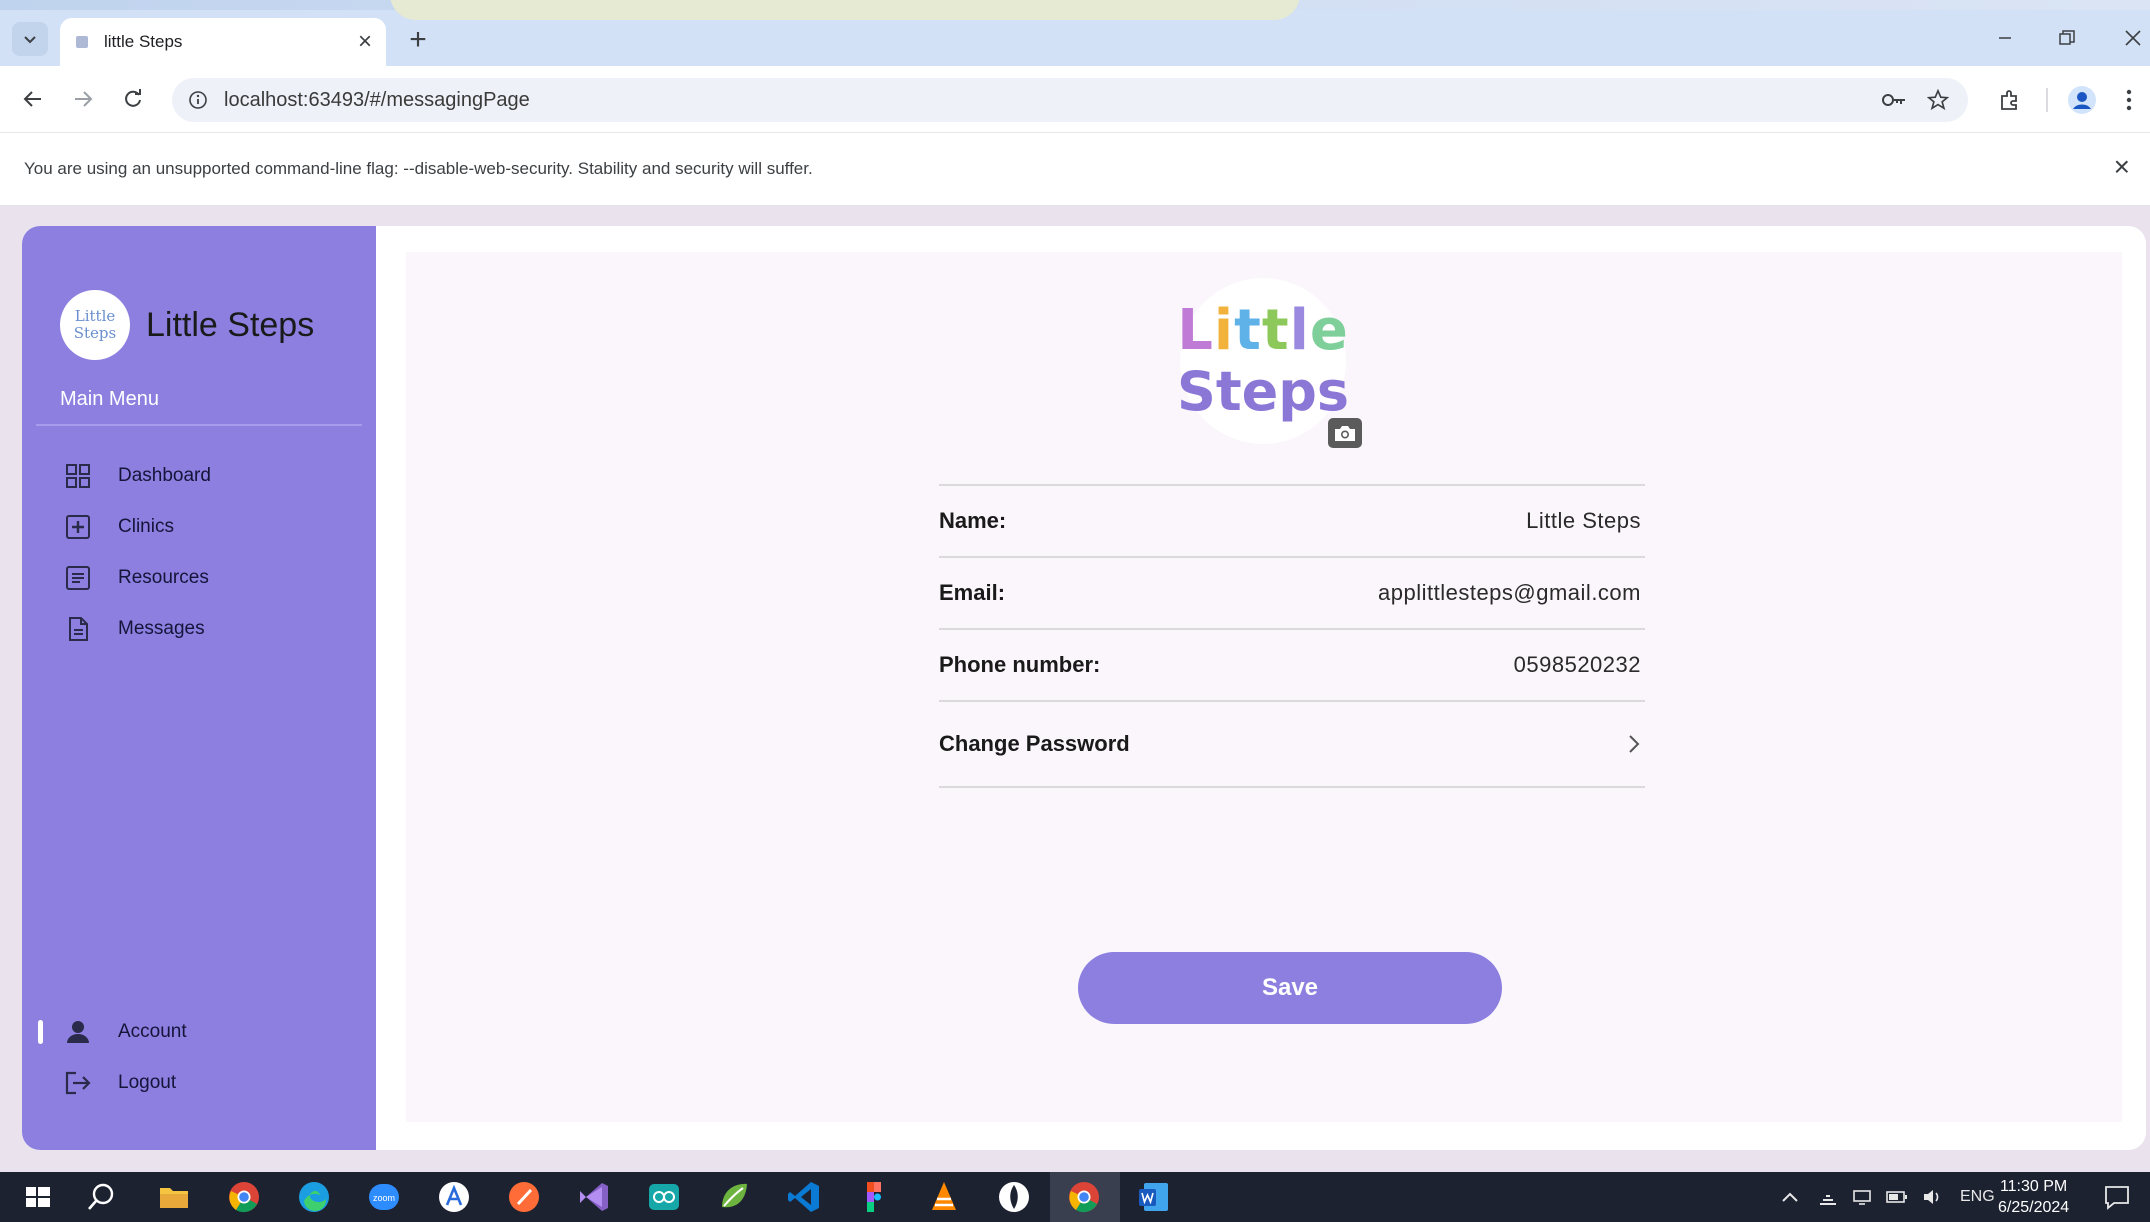  What do you see at coordinates (244, 1197) in the screenshot?
I see `chrome-icon` at bounding box center [244, 1197].